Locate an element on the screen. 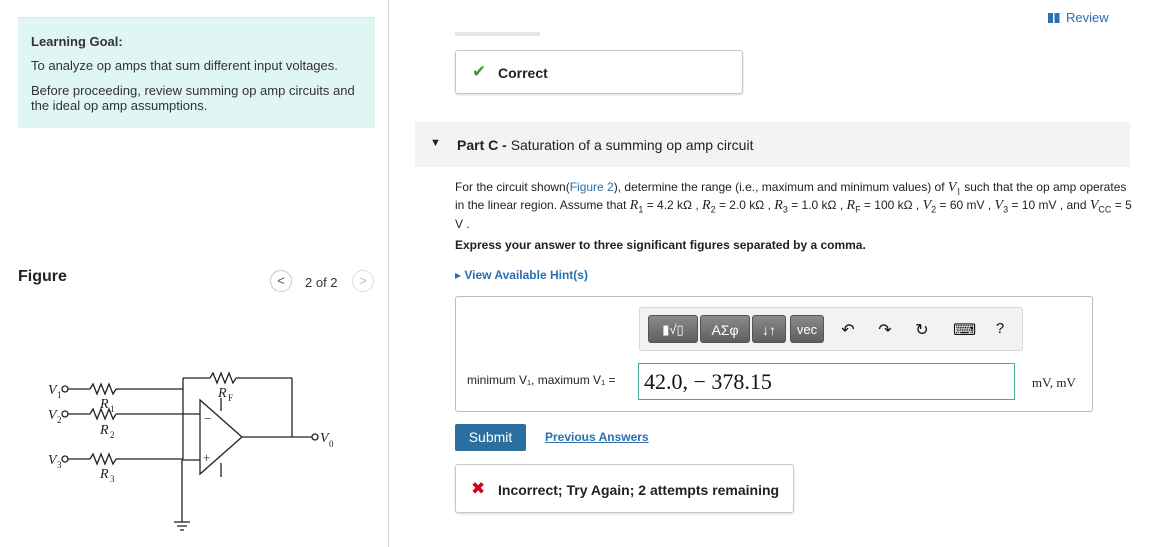  v3-symbol: V is located at coordinates (999, 206).